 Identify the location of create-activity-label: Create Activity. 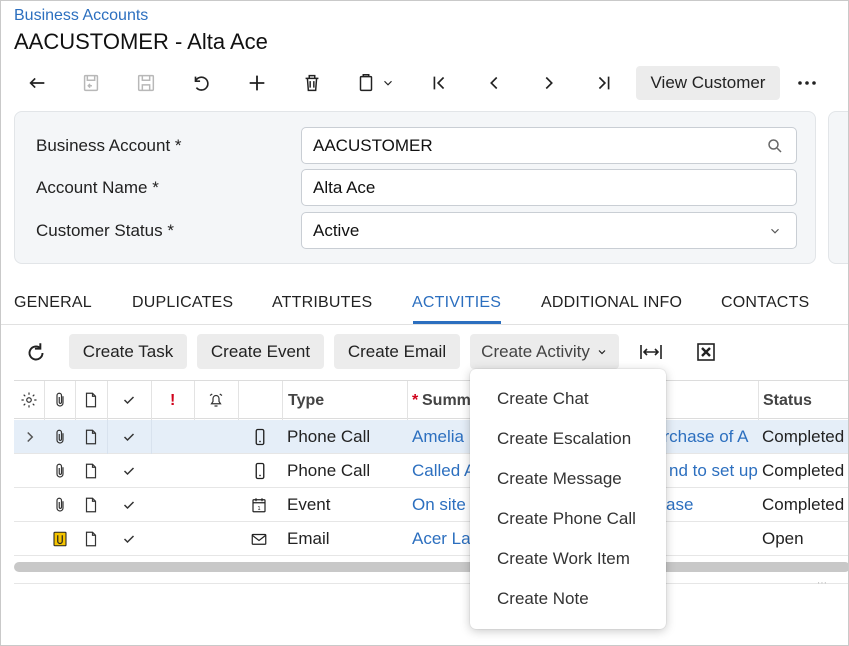
(535, 351).